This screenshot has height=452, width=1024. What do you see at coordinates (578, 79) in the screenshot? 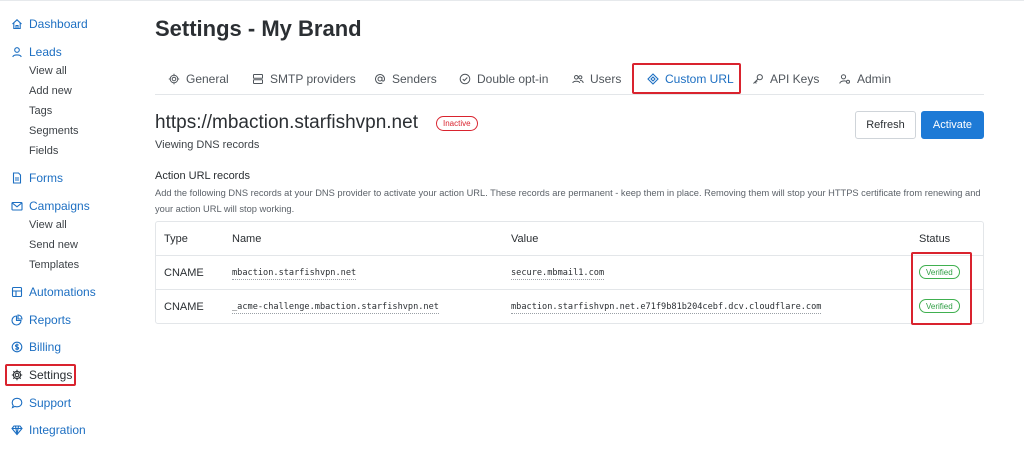
I see `users-icon` at bounding box center [578, 79].